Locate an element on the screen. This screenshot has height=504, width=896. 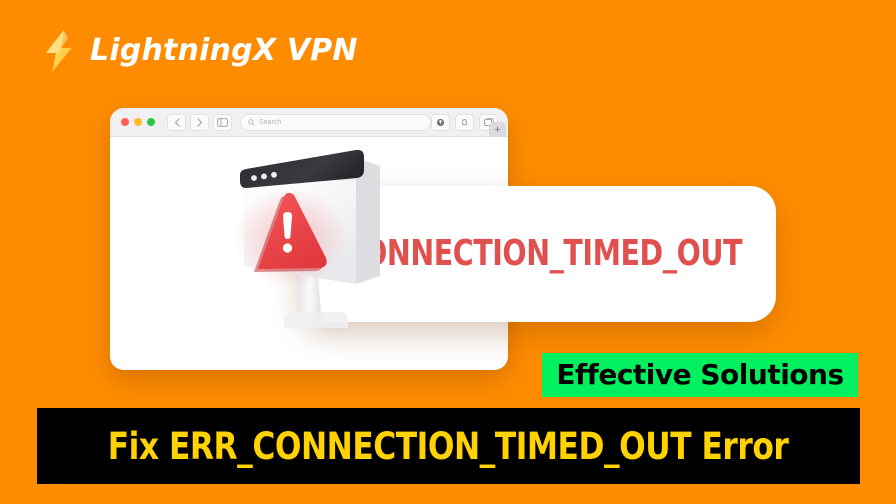
search-placeholder: Search is located at coordinates (270, 122).